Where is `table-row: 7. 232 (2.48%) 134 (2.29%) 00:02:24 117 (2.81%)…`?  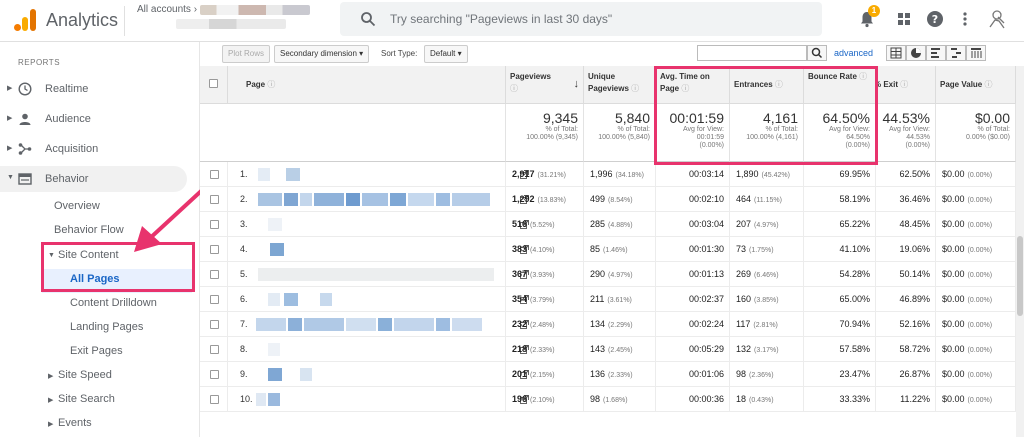
table-row: 7. 232 (2.48%) 134 (2.29%) 00:02:24 117 (2.81%)… is located at coordinates (612, 324).